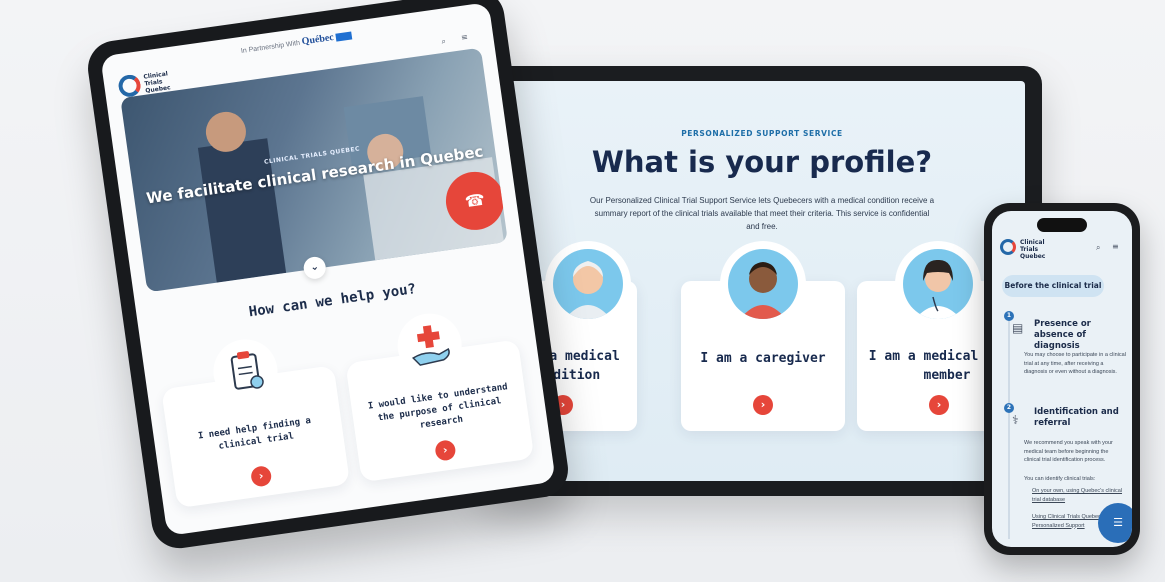  What do you see at coordinates (318, 40) in the screenshot?
I see `partner-brand: Québec` at bounding box center [318, 40].